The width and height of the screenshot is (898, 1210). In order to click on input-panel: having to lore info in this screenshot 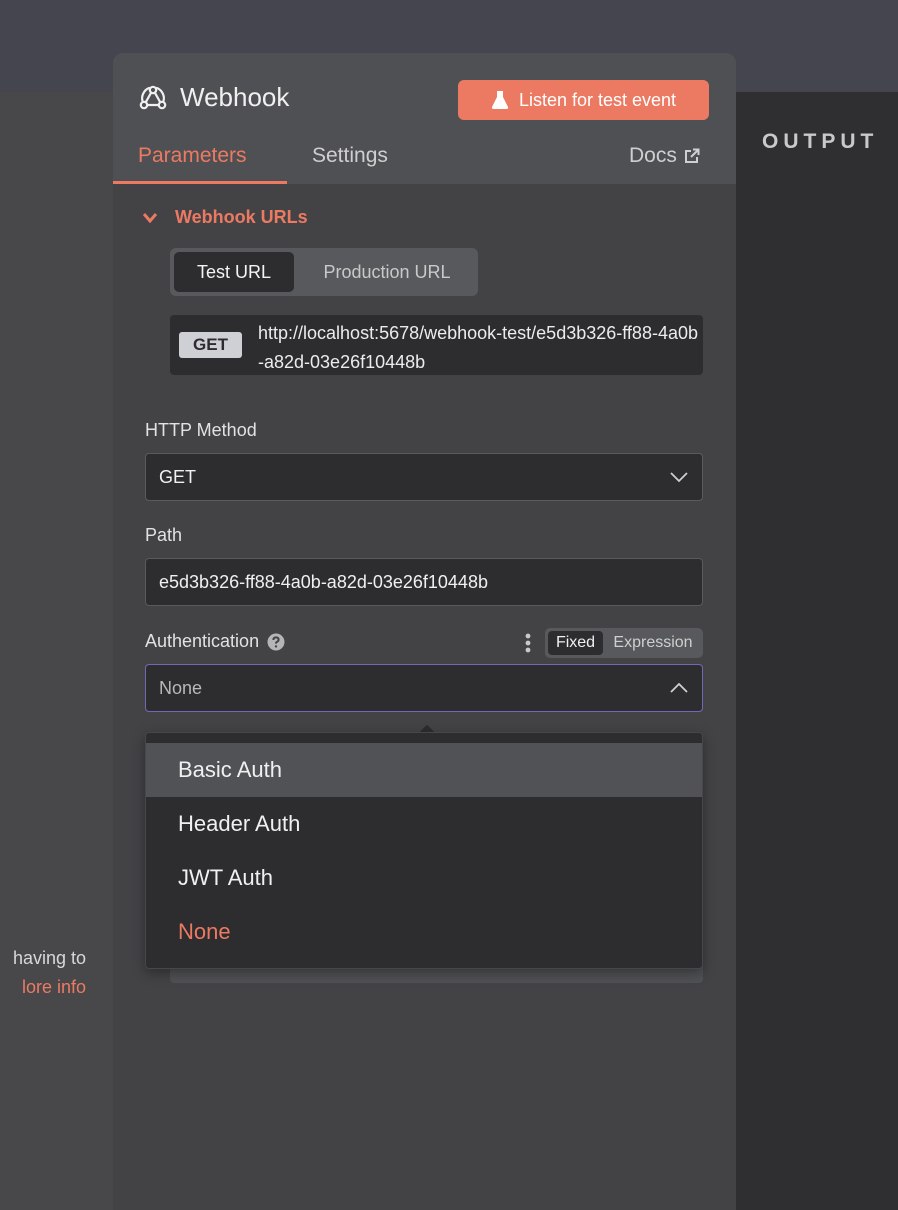, I will do `click(57, 651)`.